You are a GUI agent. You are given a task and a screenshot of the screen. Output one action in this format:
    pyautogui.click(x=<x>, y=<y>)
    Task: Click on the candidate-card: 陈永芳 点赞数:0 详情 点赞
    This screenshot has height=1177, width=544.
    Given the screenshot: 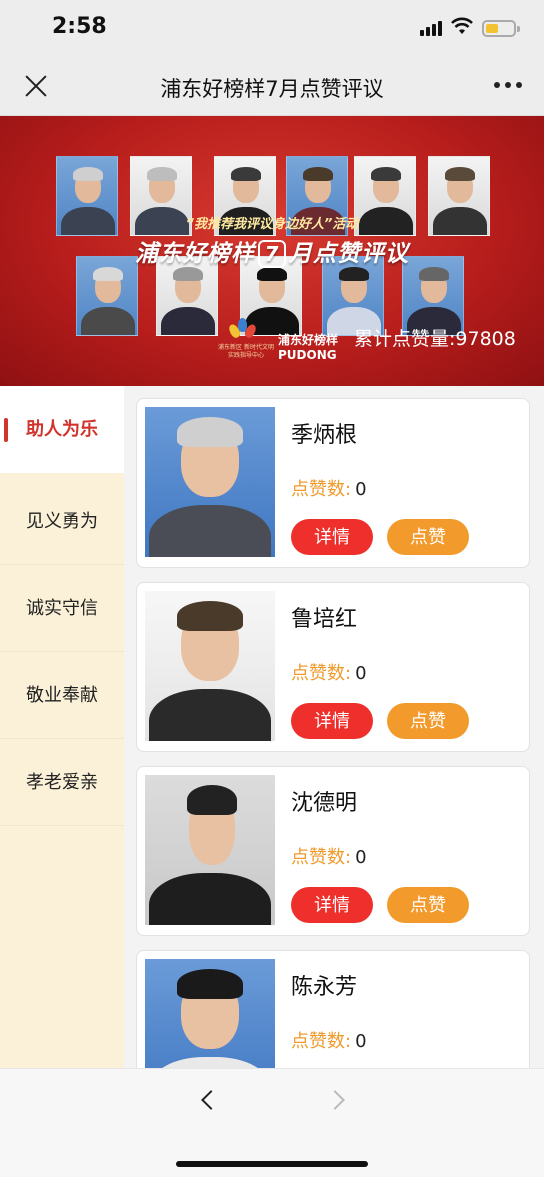 What is the action you would take?
    pyautogui.click(x=333, y=1009)
    